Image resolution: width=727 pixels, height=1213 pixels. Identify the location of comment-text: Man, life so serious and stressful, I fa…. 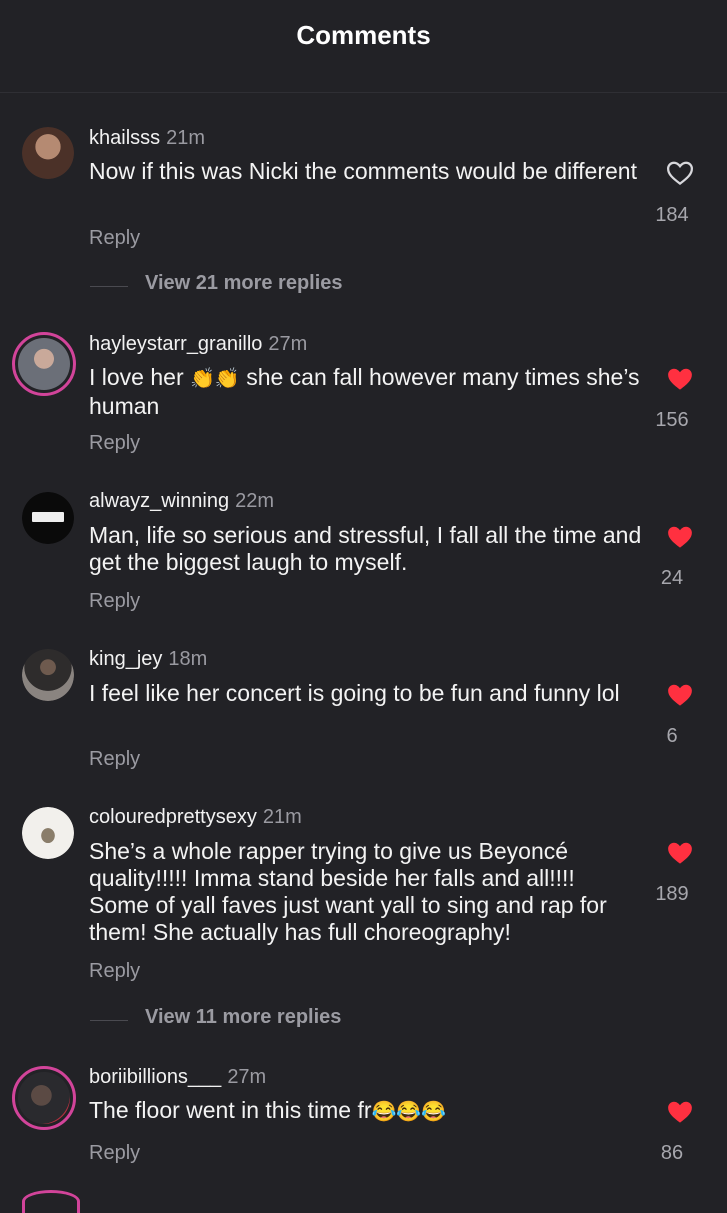
(365, 548).